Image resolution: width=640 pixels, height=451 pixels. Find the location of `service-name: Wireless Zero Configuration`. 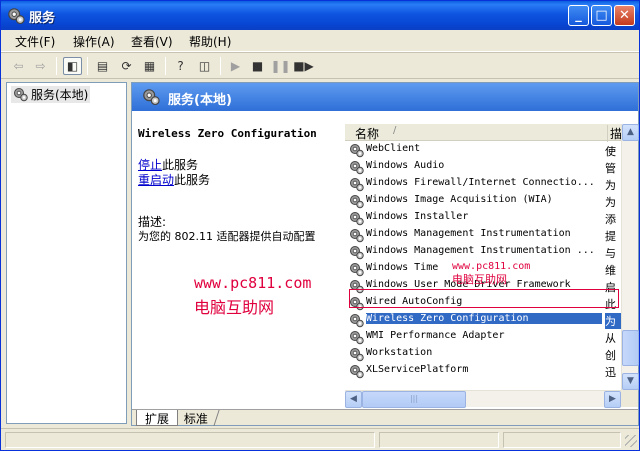

service-name: Wireless Zero Configuration is located at coordinates (484, 318).